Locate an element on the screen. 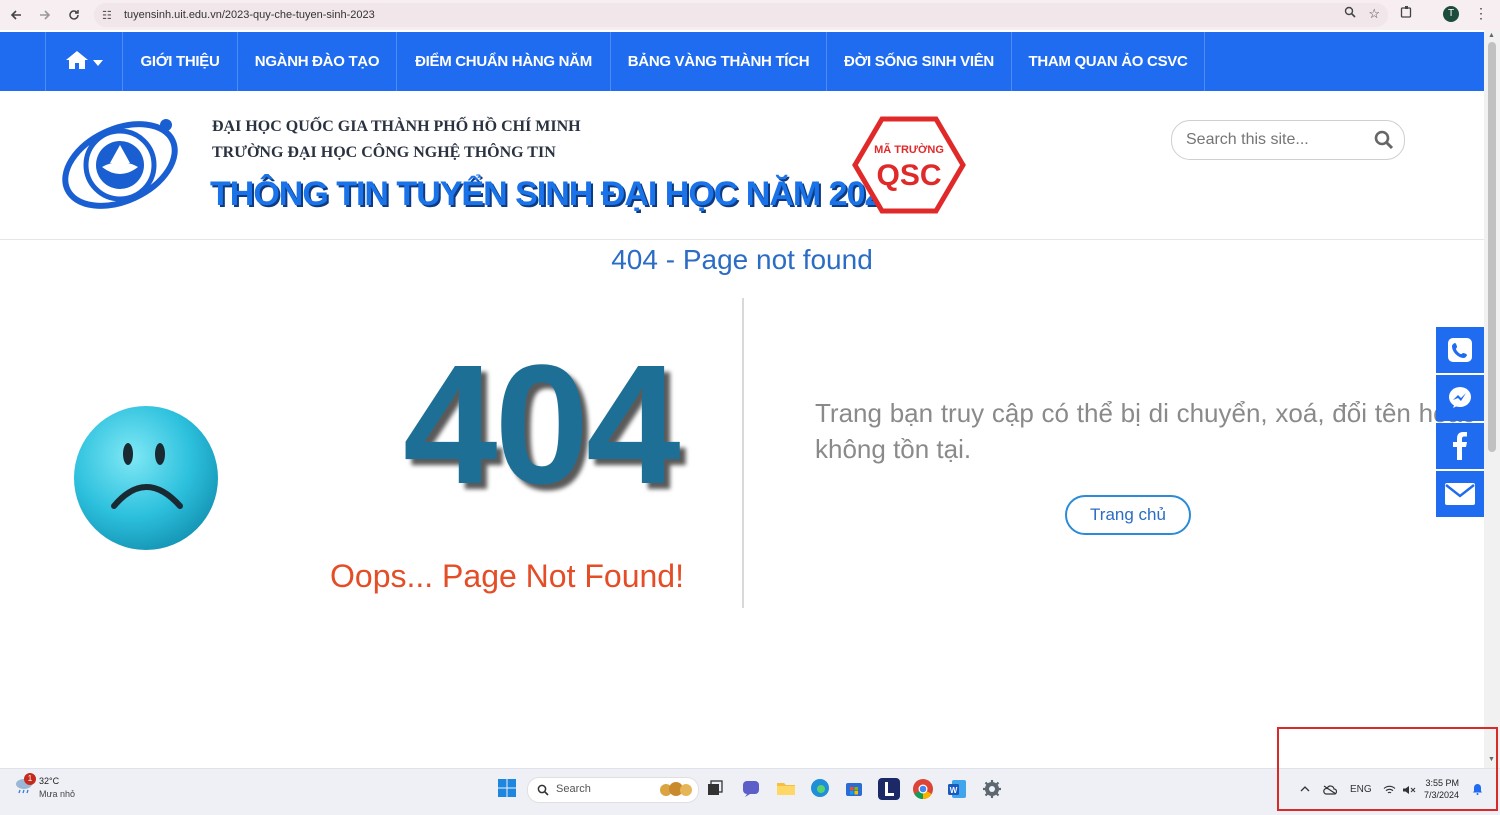 The image size is (1500, 815). site-search-input is located at coordinates (1276, 140).